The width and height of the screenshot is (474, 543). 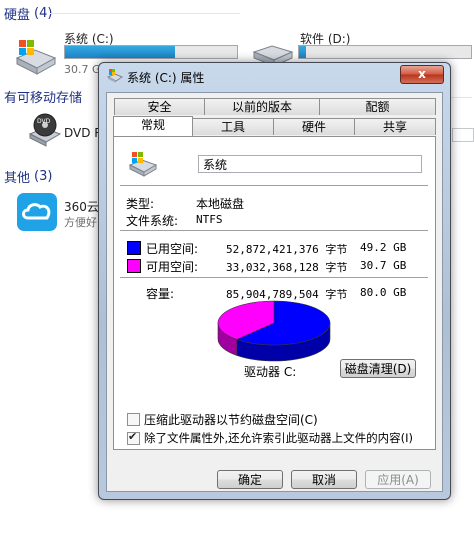 What do you see at coordinates (220, 204) in the screenshot?
I see `type-value: 本地磁盘` at bounding box center [220, 204].